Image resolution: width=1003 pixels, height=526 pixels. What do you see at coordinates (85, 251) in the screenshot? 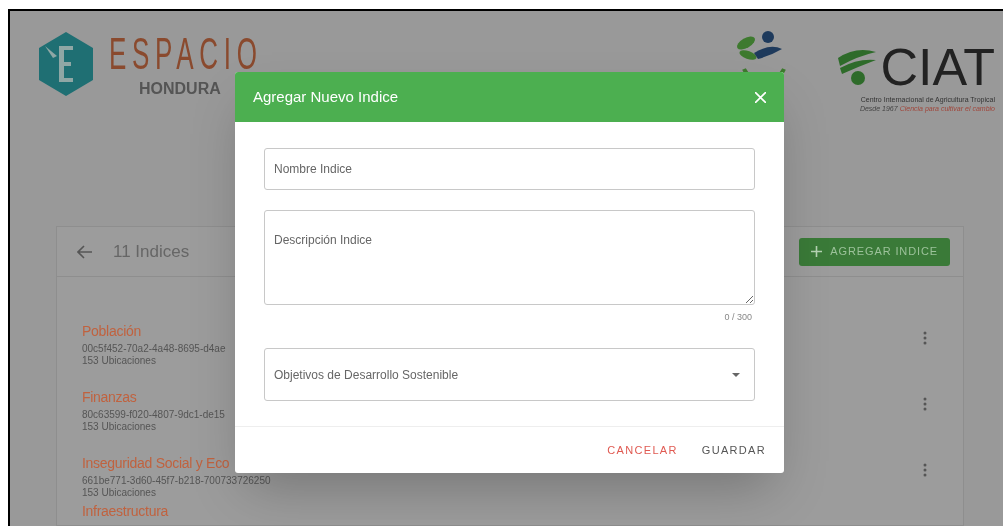
I see `back-arrow-icon` at bounding box center [85, 251].